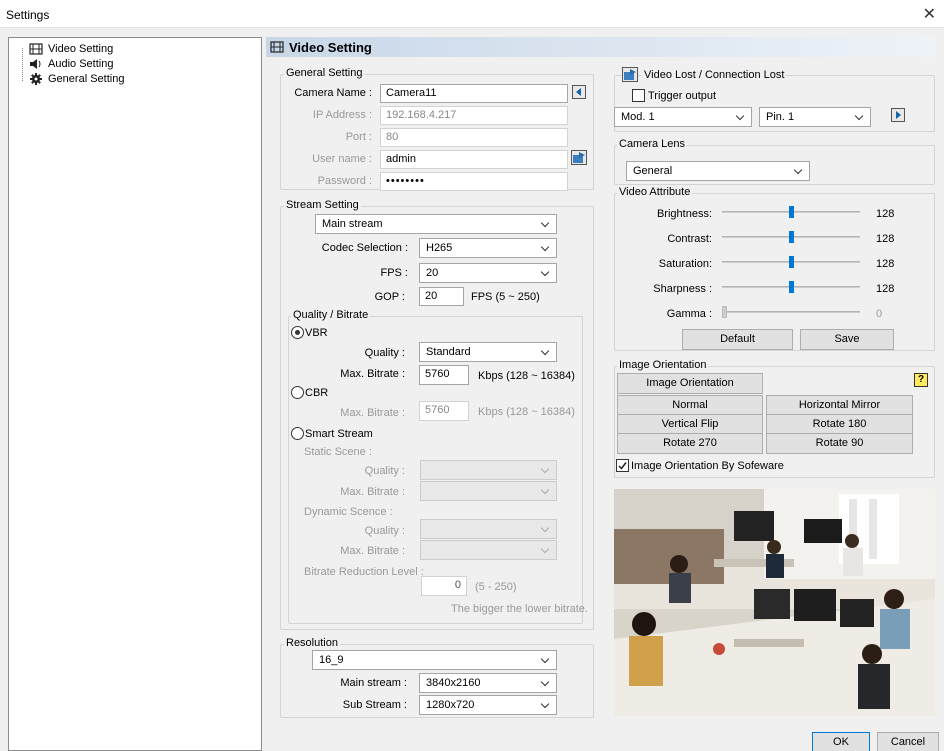  What do you see at coordinates (655, 192) in the screenshot?
I see `group-label: Video Attribute` at bounding box center [655, 192].